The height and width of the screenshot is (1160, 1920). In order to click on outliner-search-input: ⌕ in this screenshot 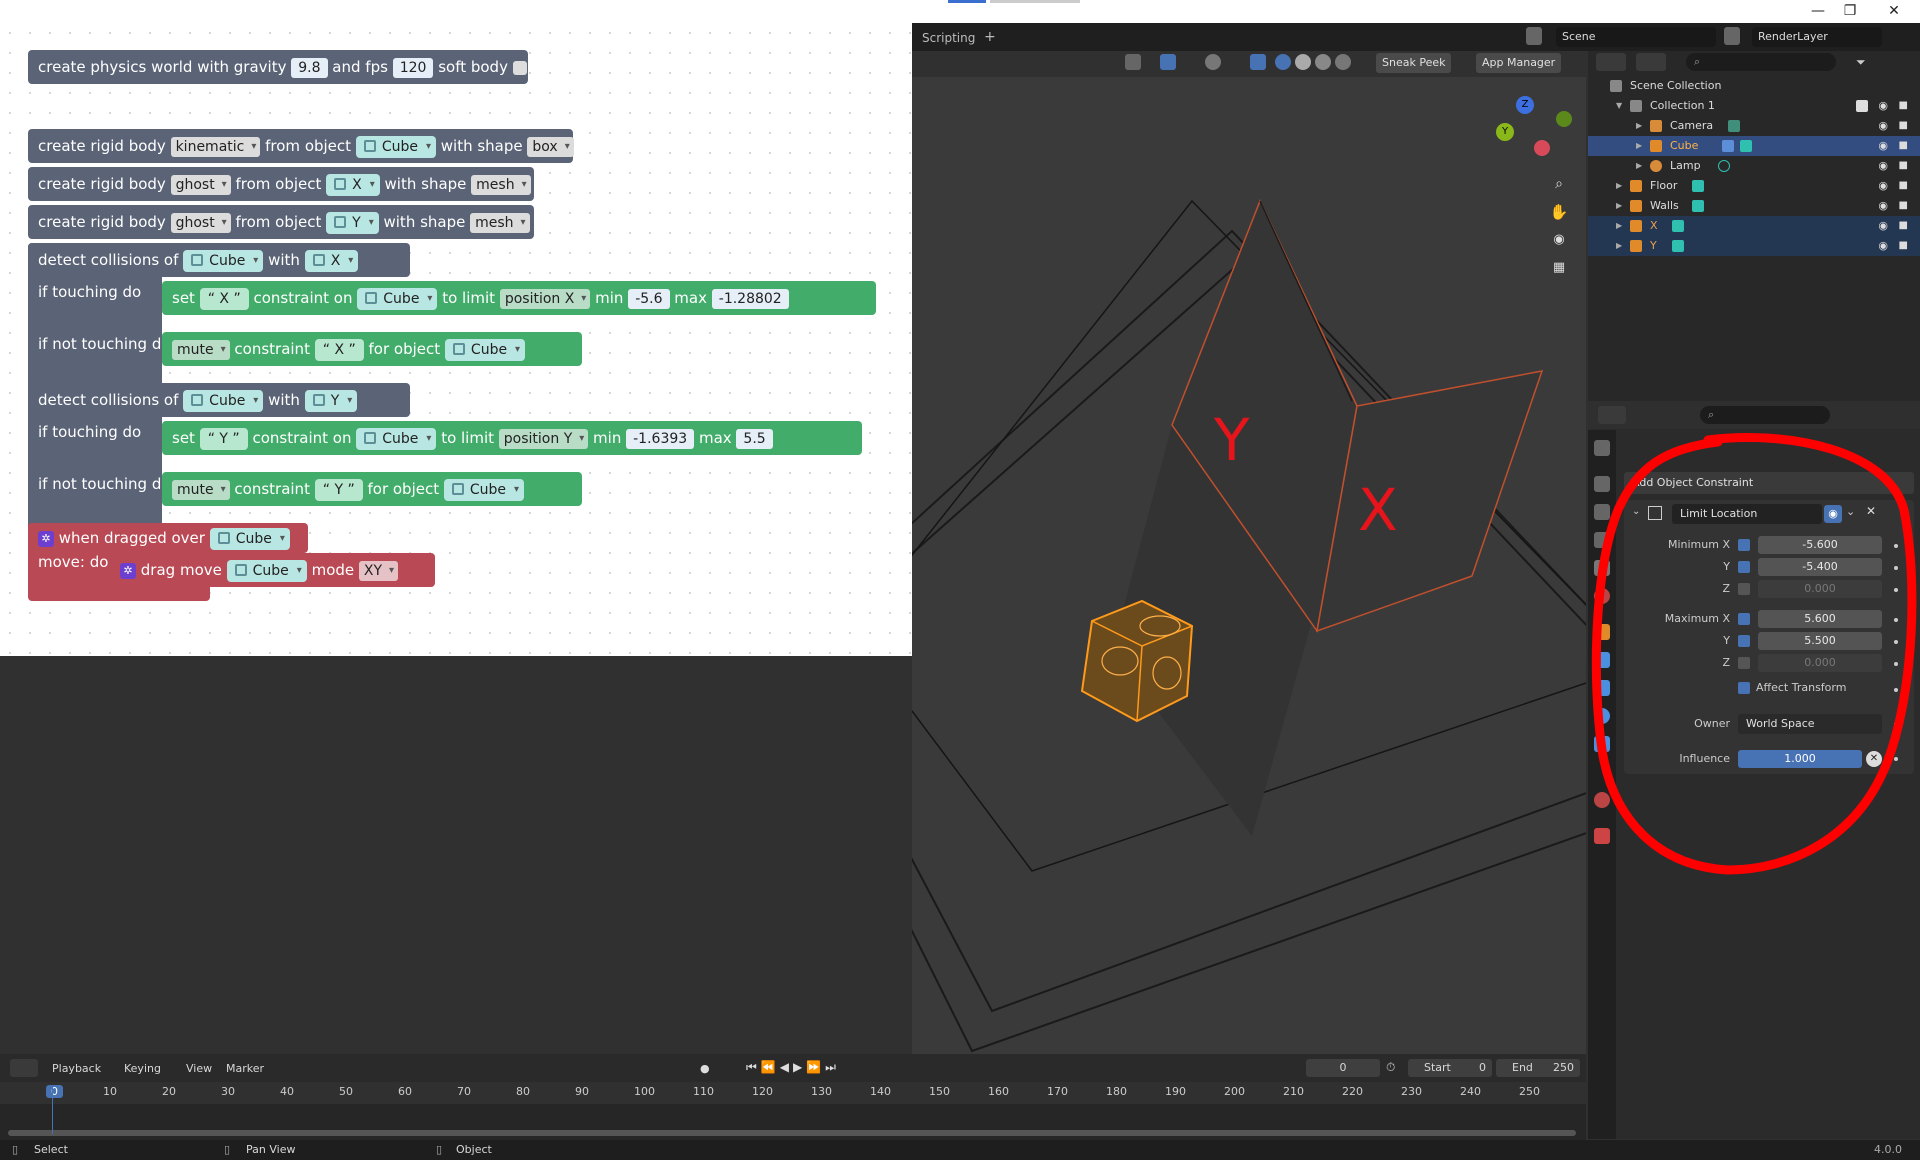, I will do `click(1761, 62)`.